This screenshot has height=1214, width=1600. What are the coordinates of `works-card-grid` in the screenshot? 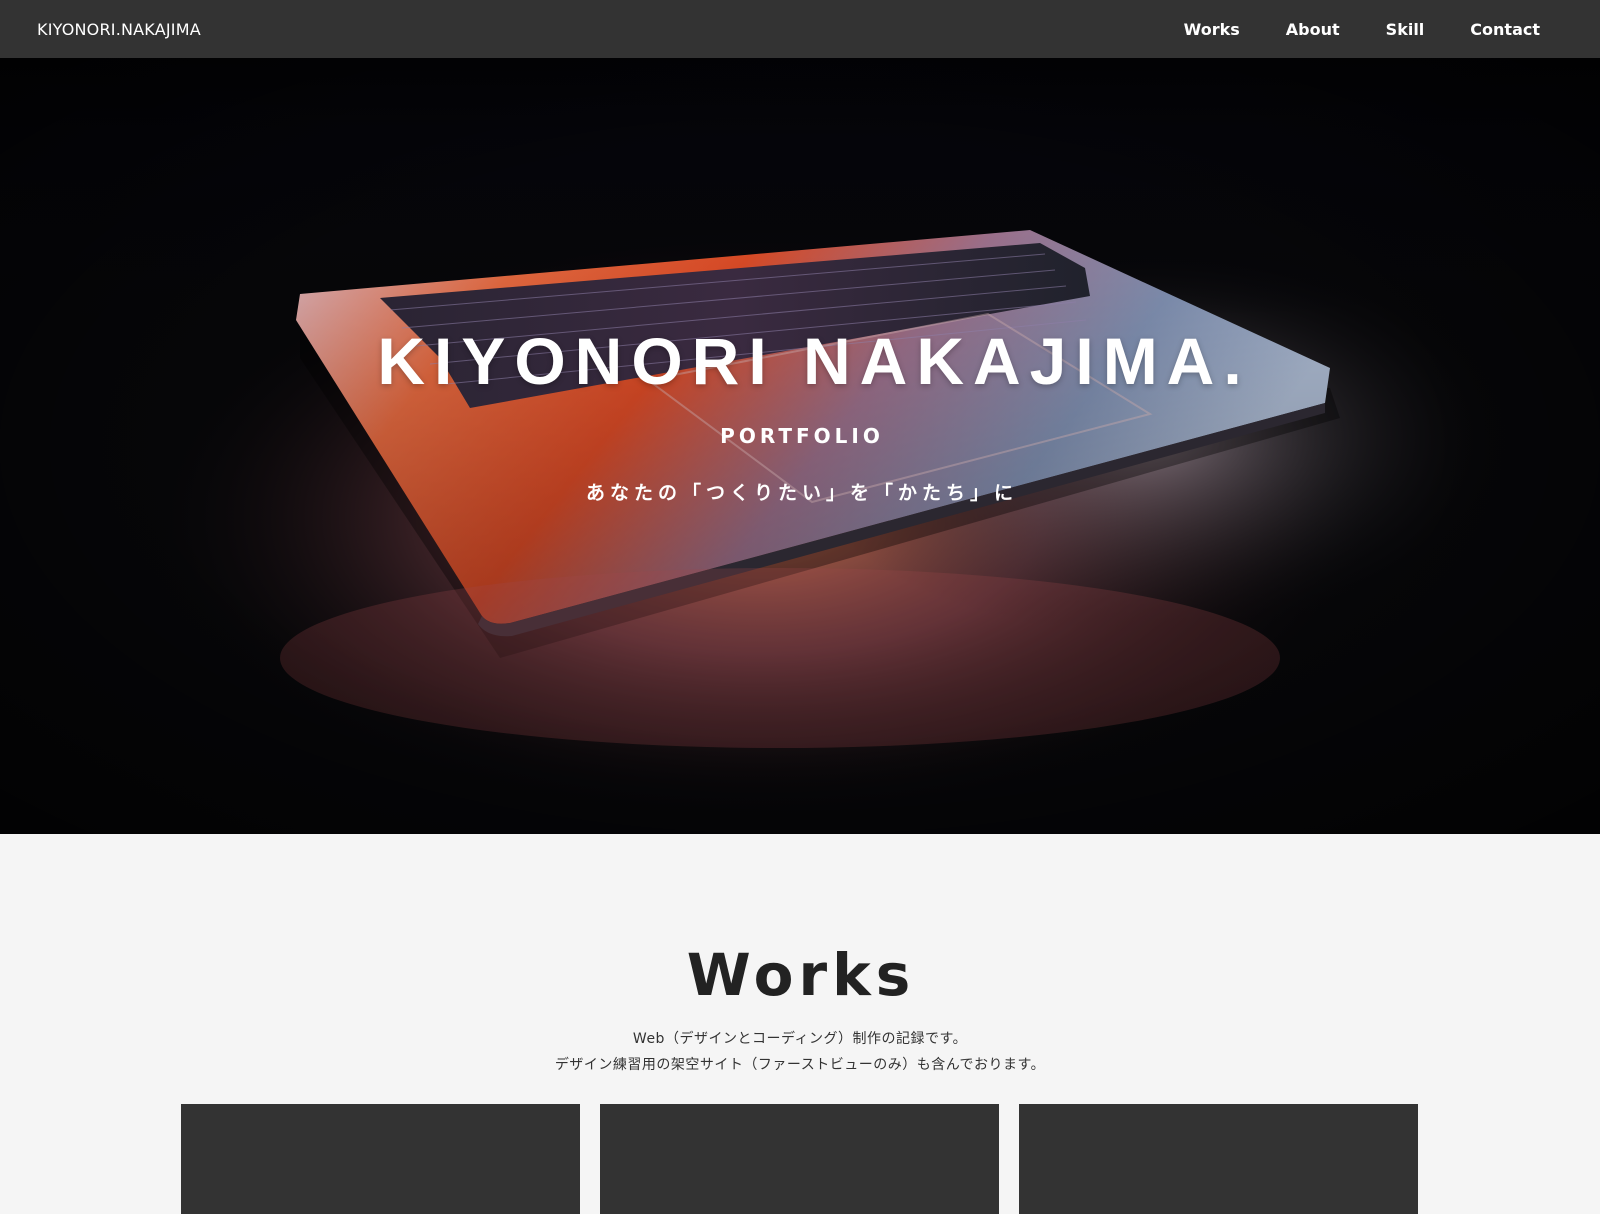 It's located at (800, 1159).